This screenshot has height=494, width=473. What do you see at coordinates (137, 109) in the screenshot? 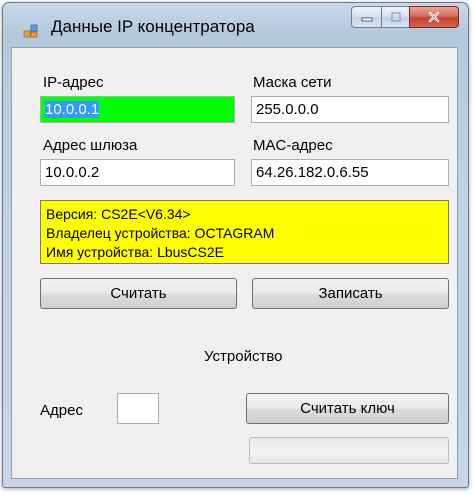
I see `ip-address-input: 10.0.0.1` at bounding box center [137, 109].